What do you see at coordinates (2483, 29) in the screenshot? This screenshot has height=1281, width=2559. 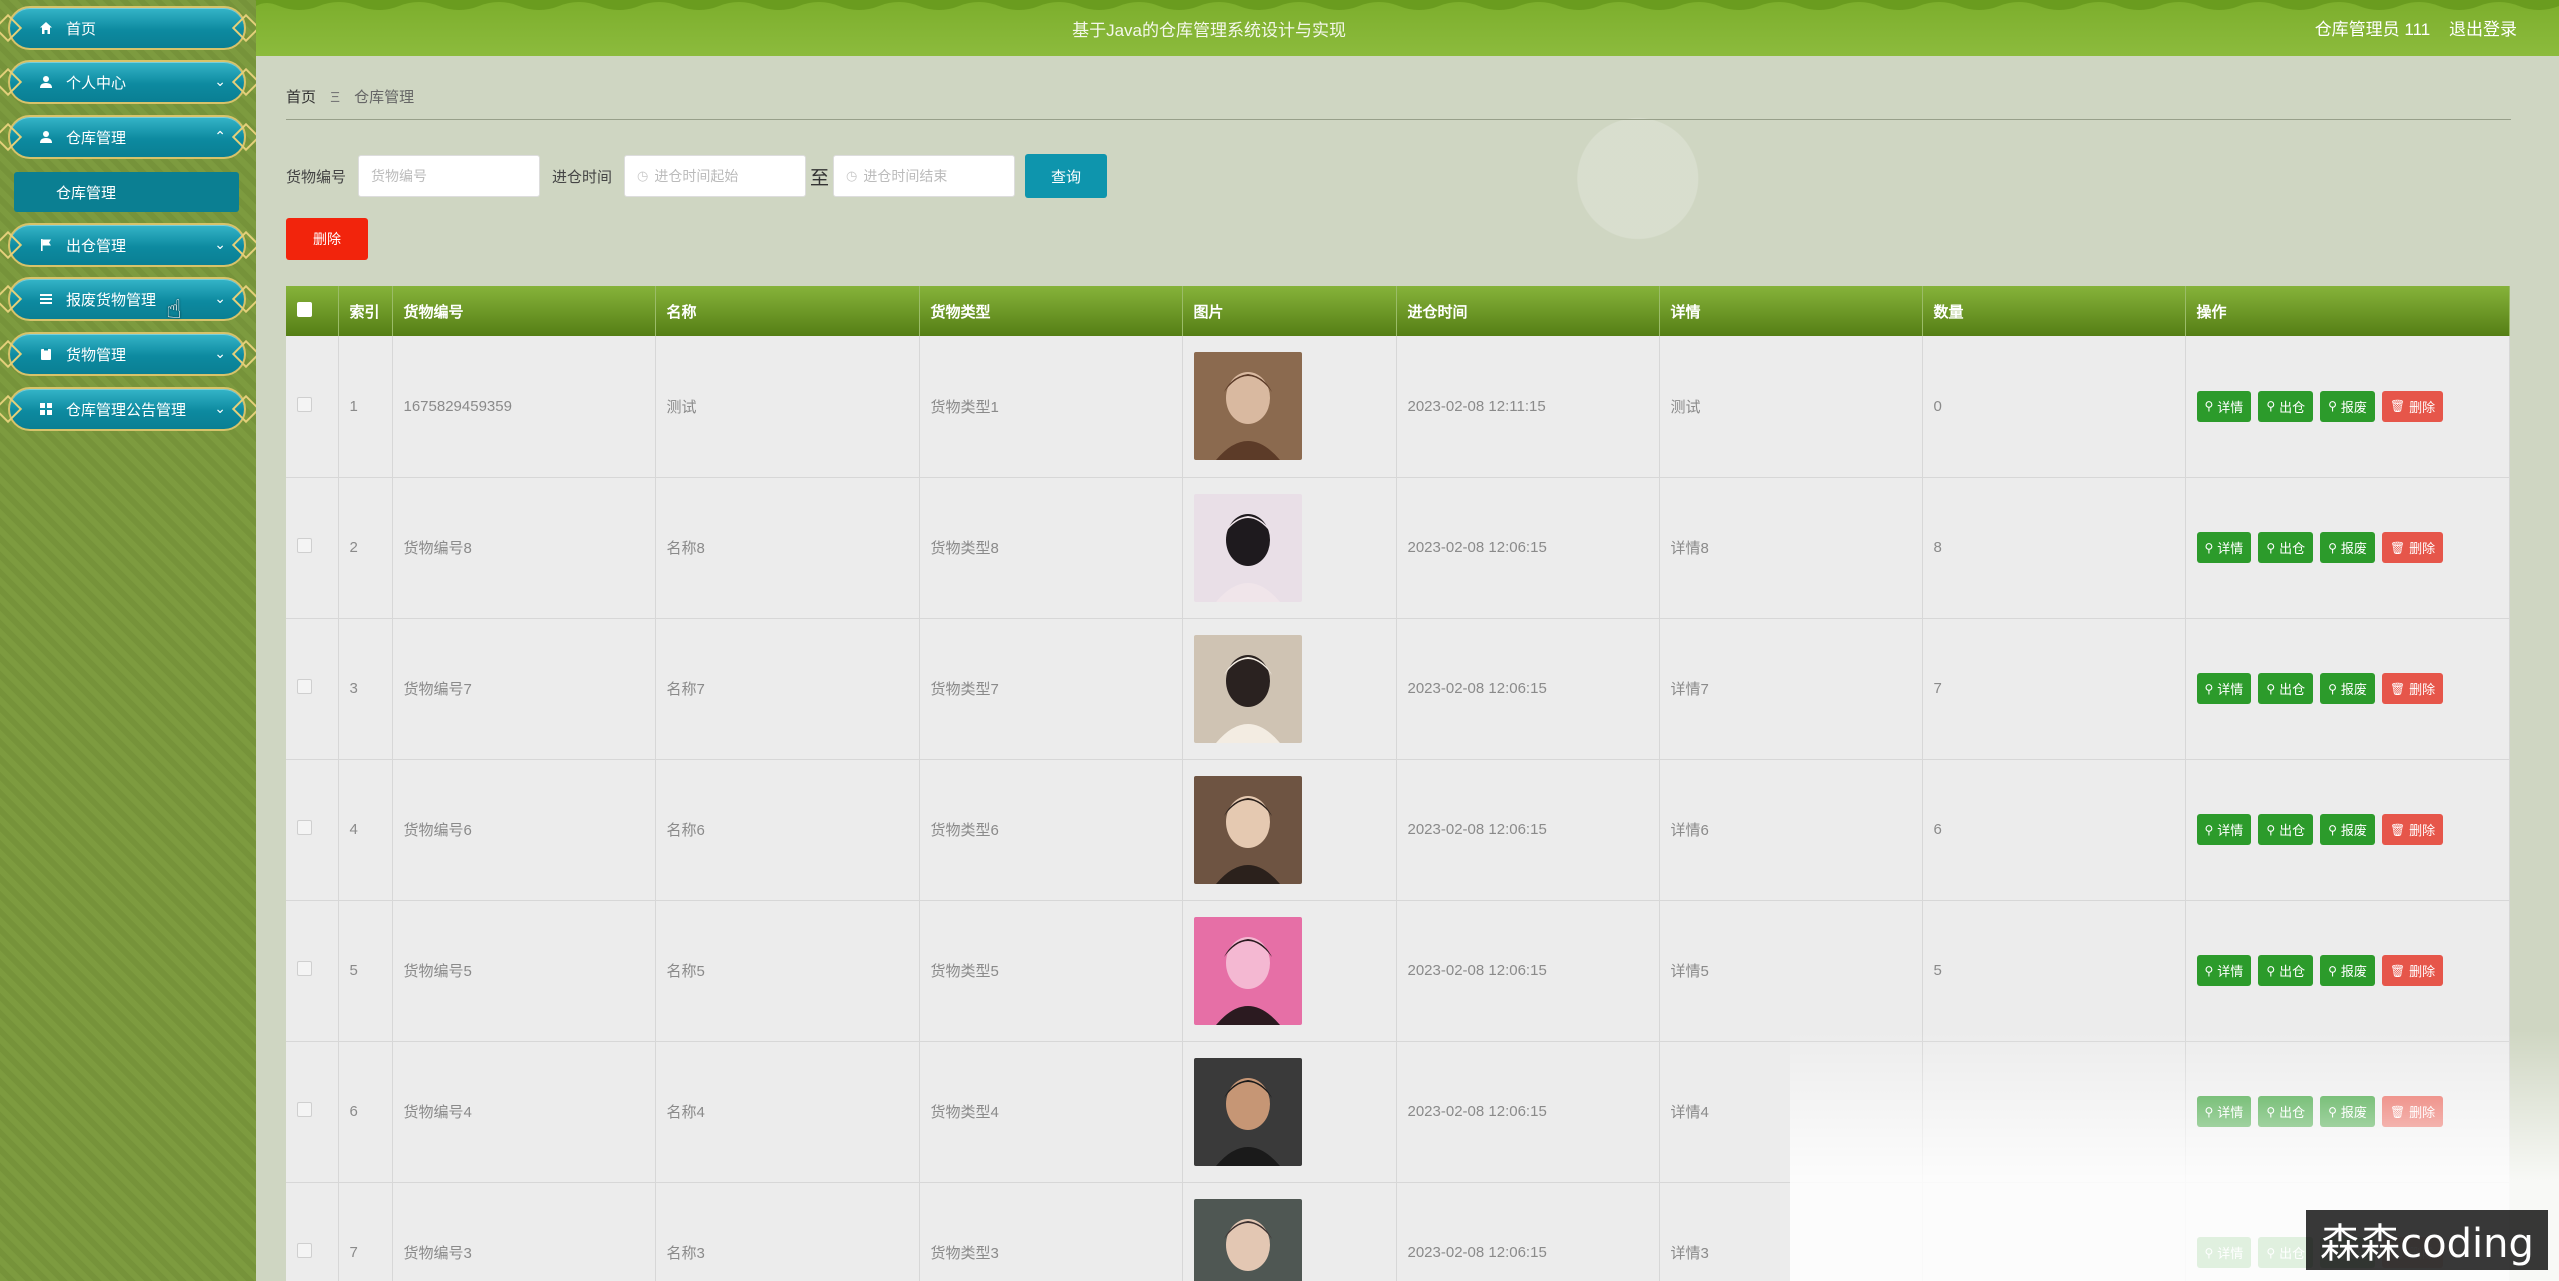 I see `logout-link: 退出登录` at bounding box center [2483, 29].